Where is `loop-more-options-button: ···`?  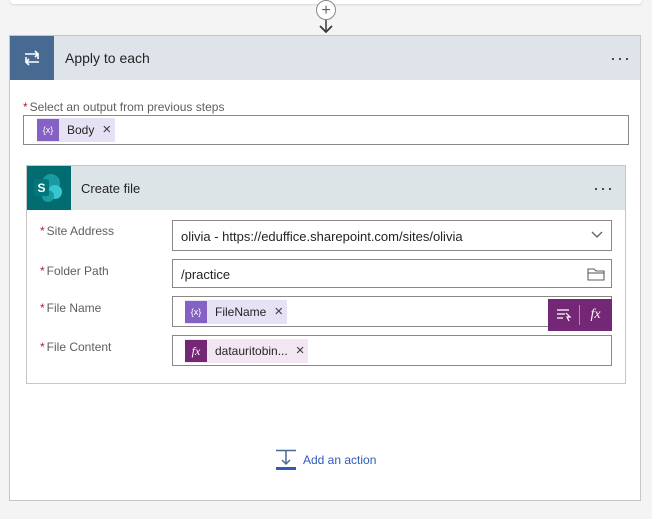
loop-more-options-button: ··· is located at coordinates (620, 58).